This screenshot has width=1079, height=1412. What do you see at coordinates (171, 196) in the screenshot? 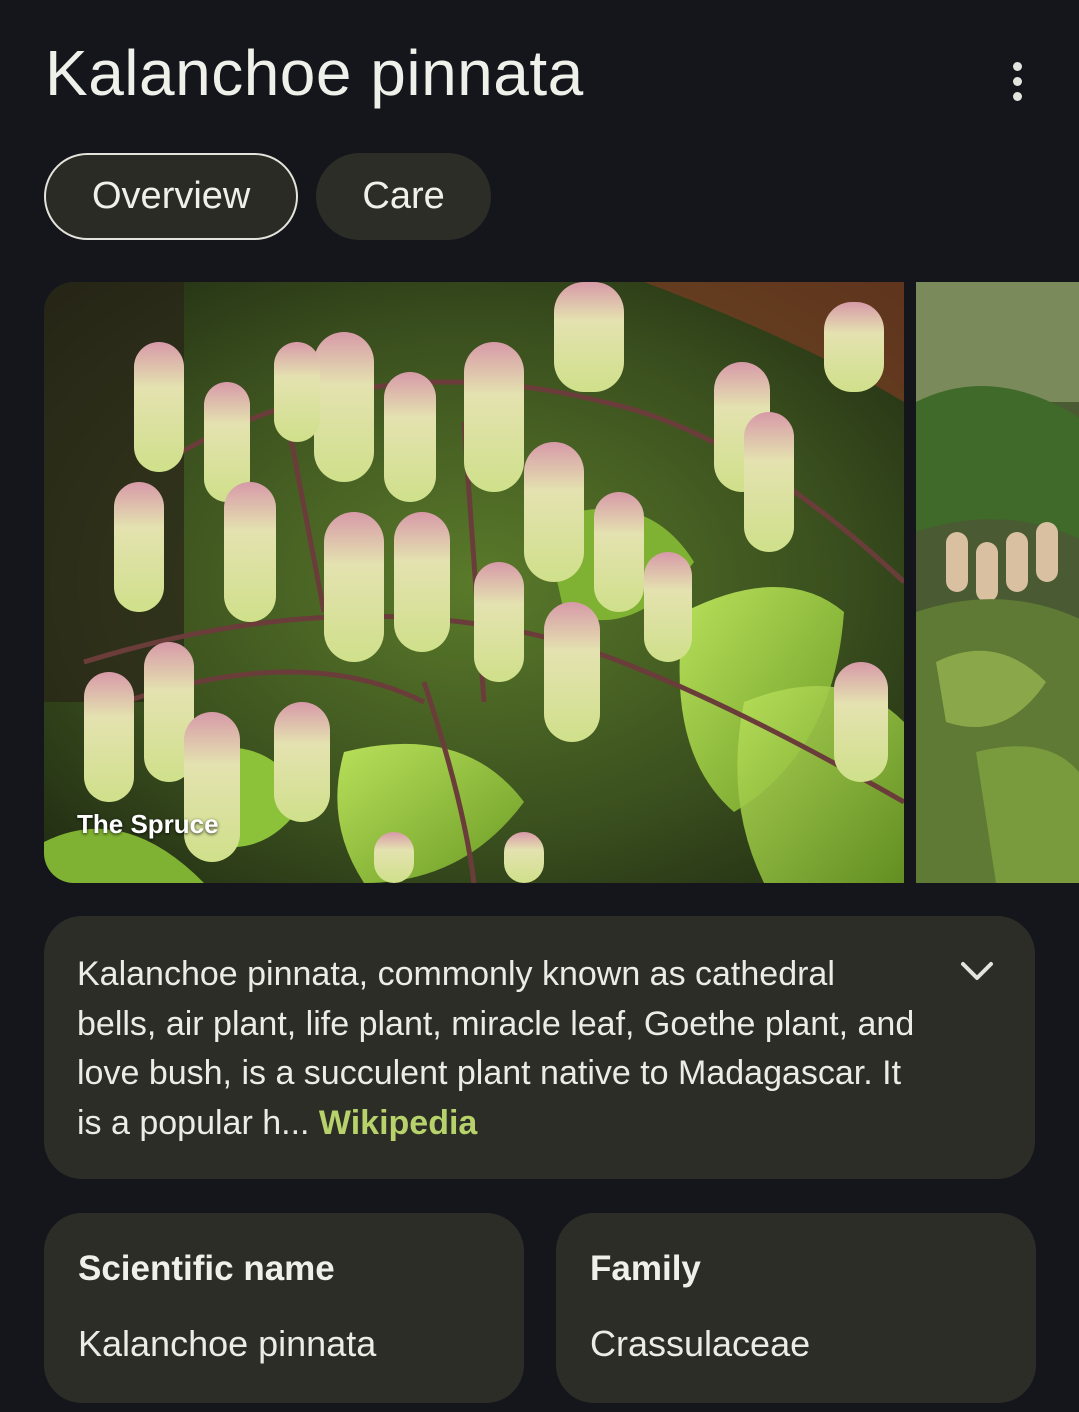
I see `tab-overview: Overview` at bounding box center [171, 196].